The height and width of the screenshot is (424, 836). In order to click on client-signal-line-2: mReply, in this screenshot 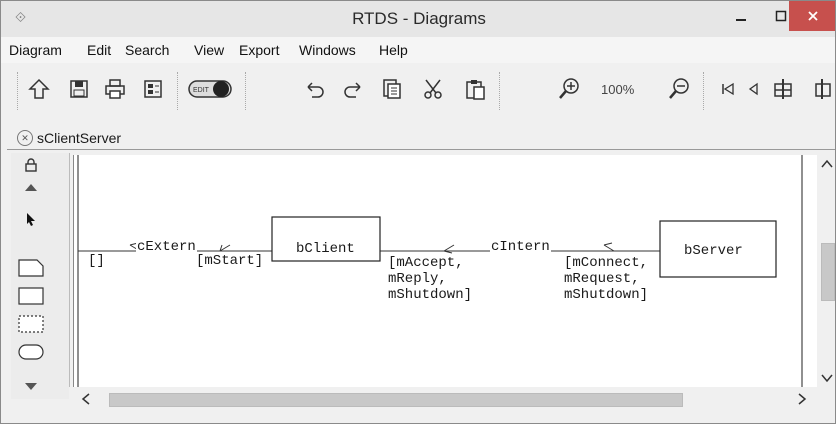, I will do `click(417, 279)`.